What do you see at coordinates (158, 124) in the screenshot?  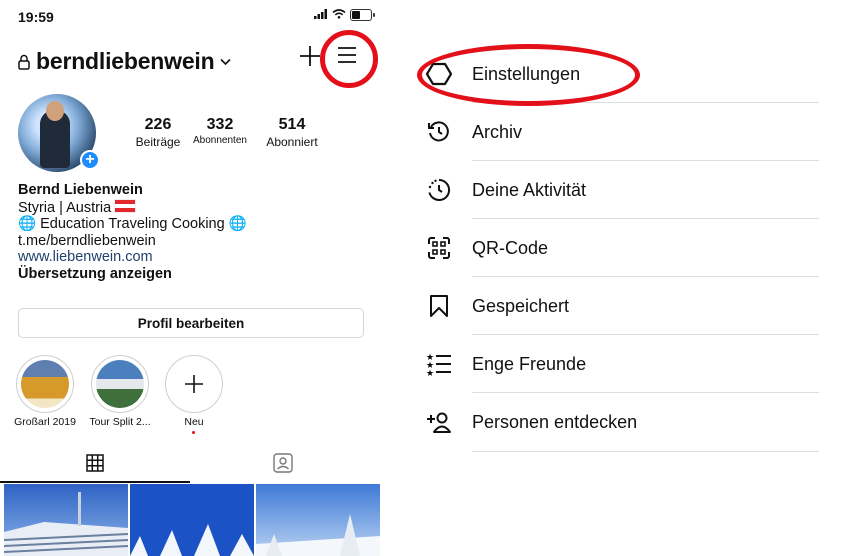 I see `stat-posts-count: 226` at bounding box center [158, 124].